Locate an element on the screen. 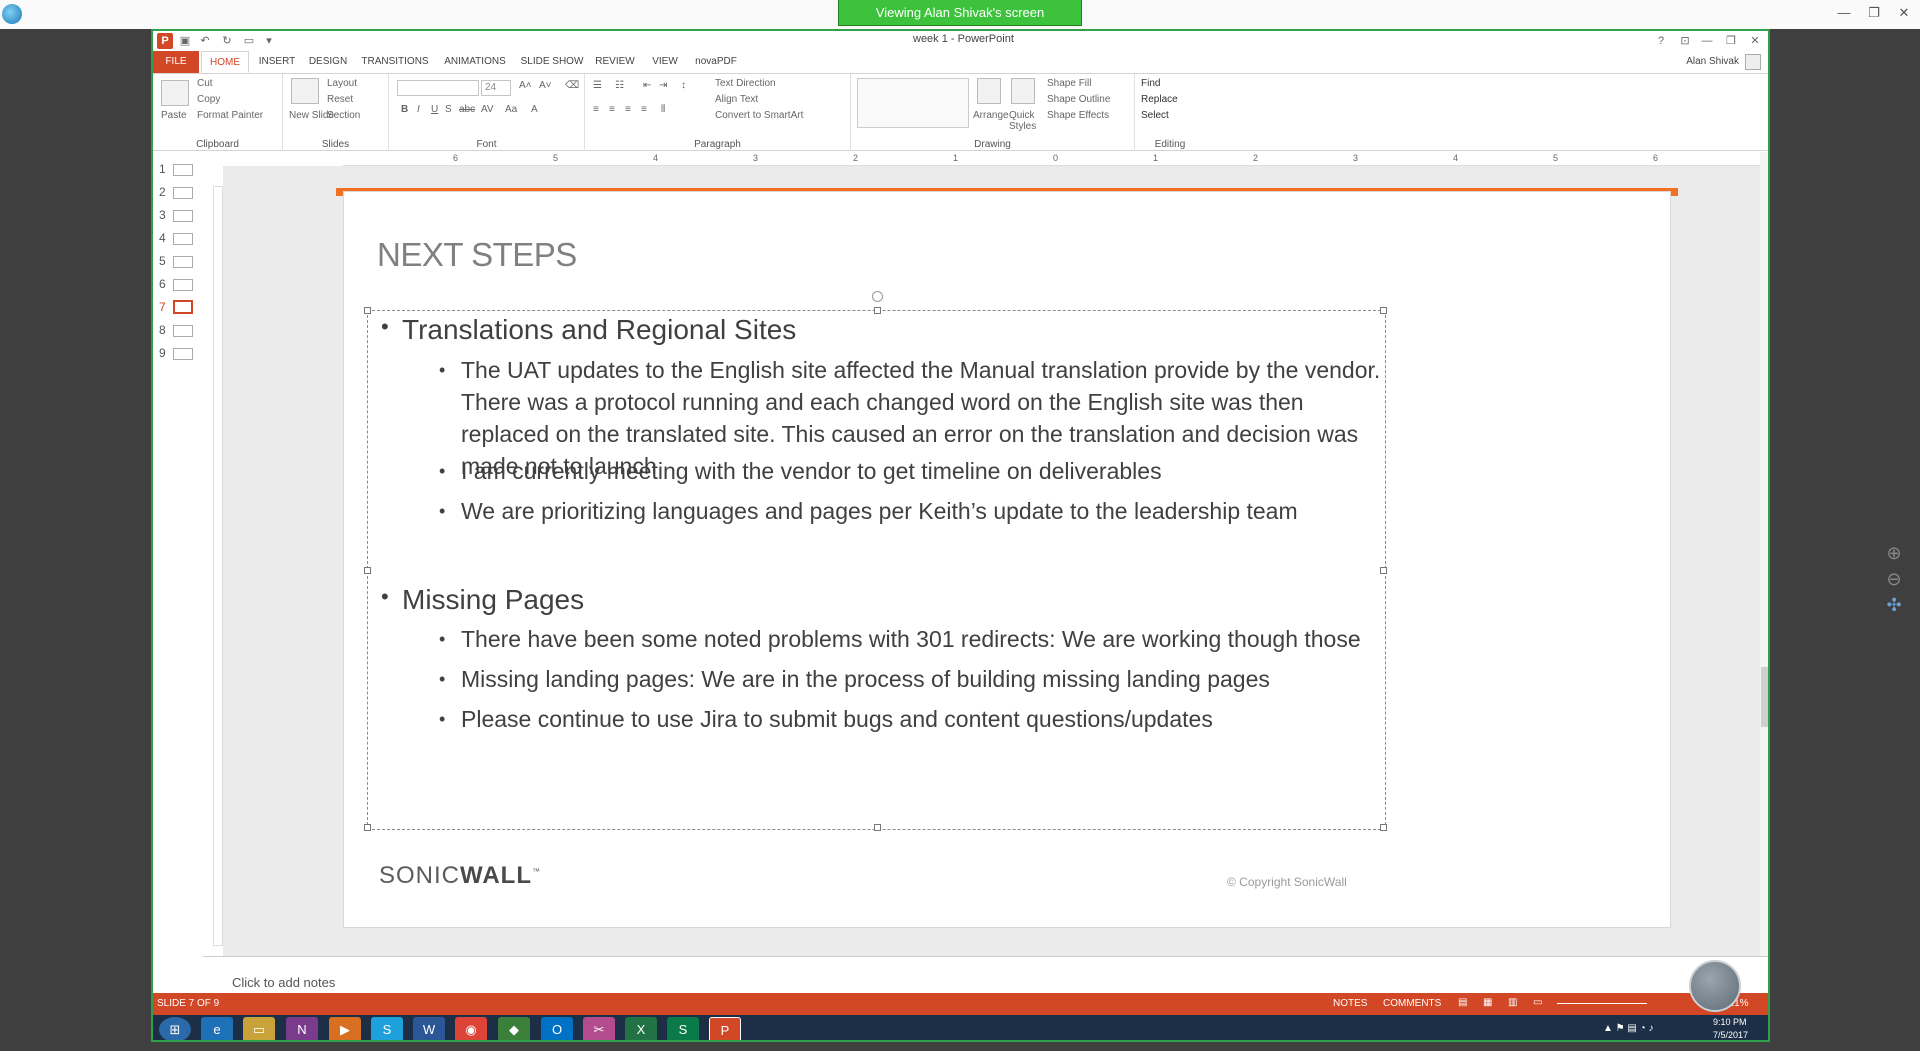  font-name-combo is located at coordinates (438, 88).